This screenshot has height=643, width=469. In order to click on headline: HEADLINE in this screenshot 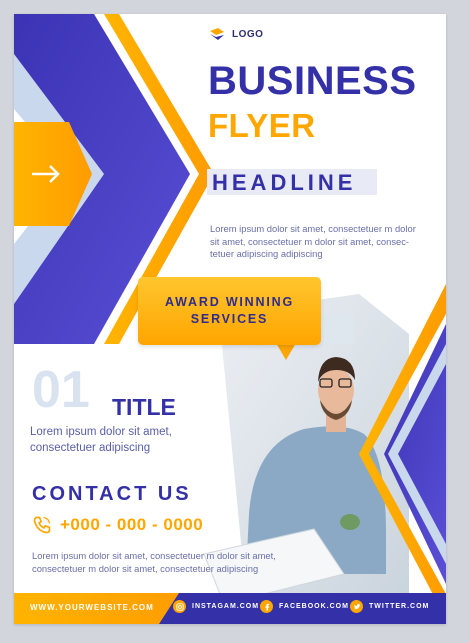, I will do `click(284, 182)`.